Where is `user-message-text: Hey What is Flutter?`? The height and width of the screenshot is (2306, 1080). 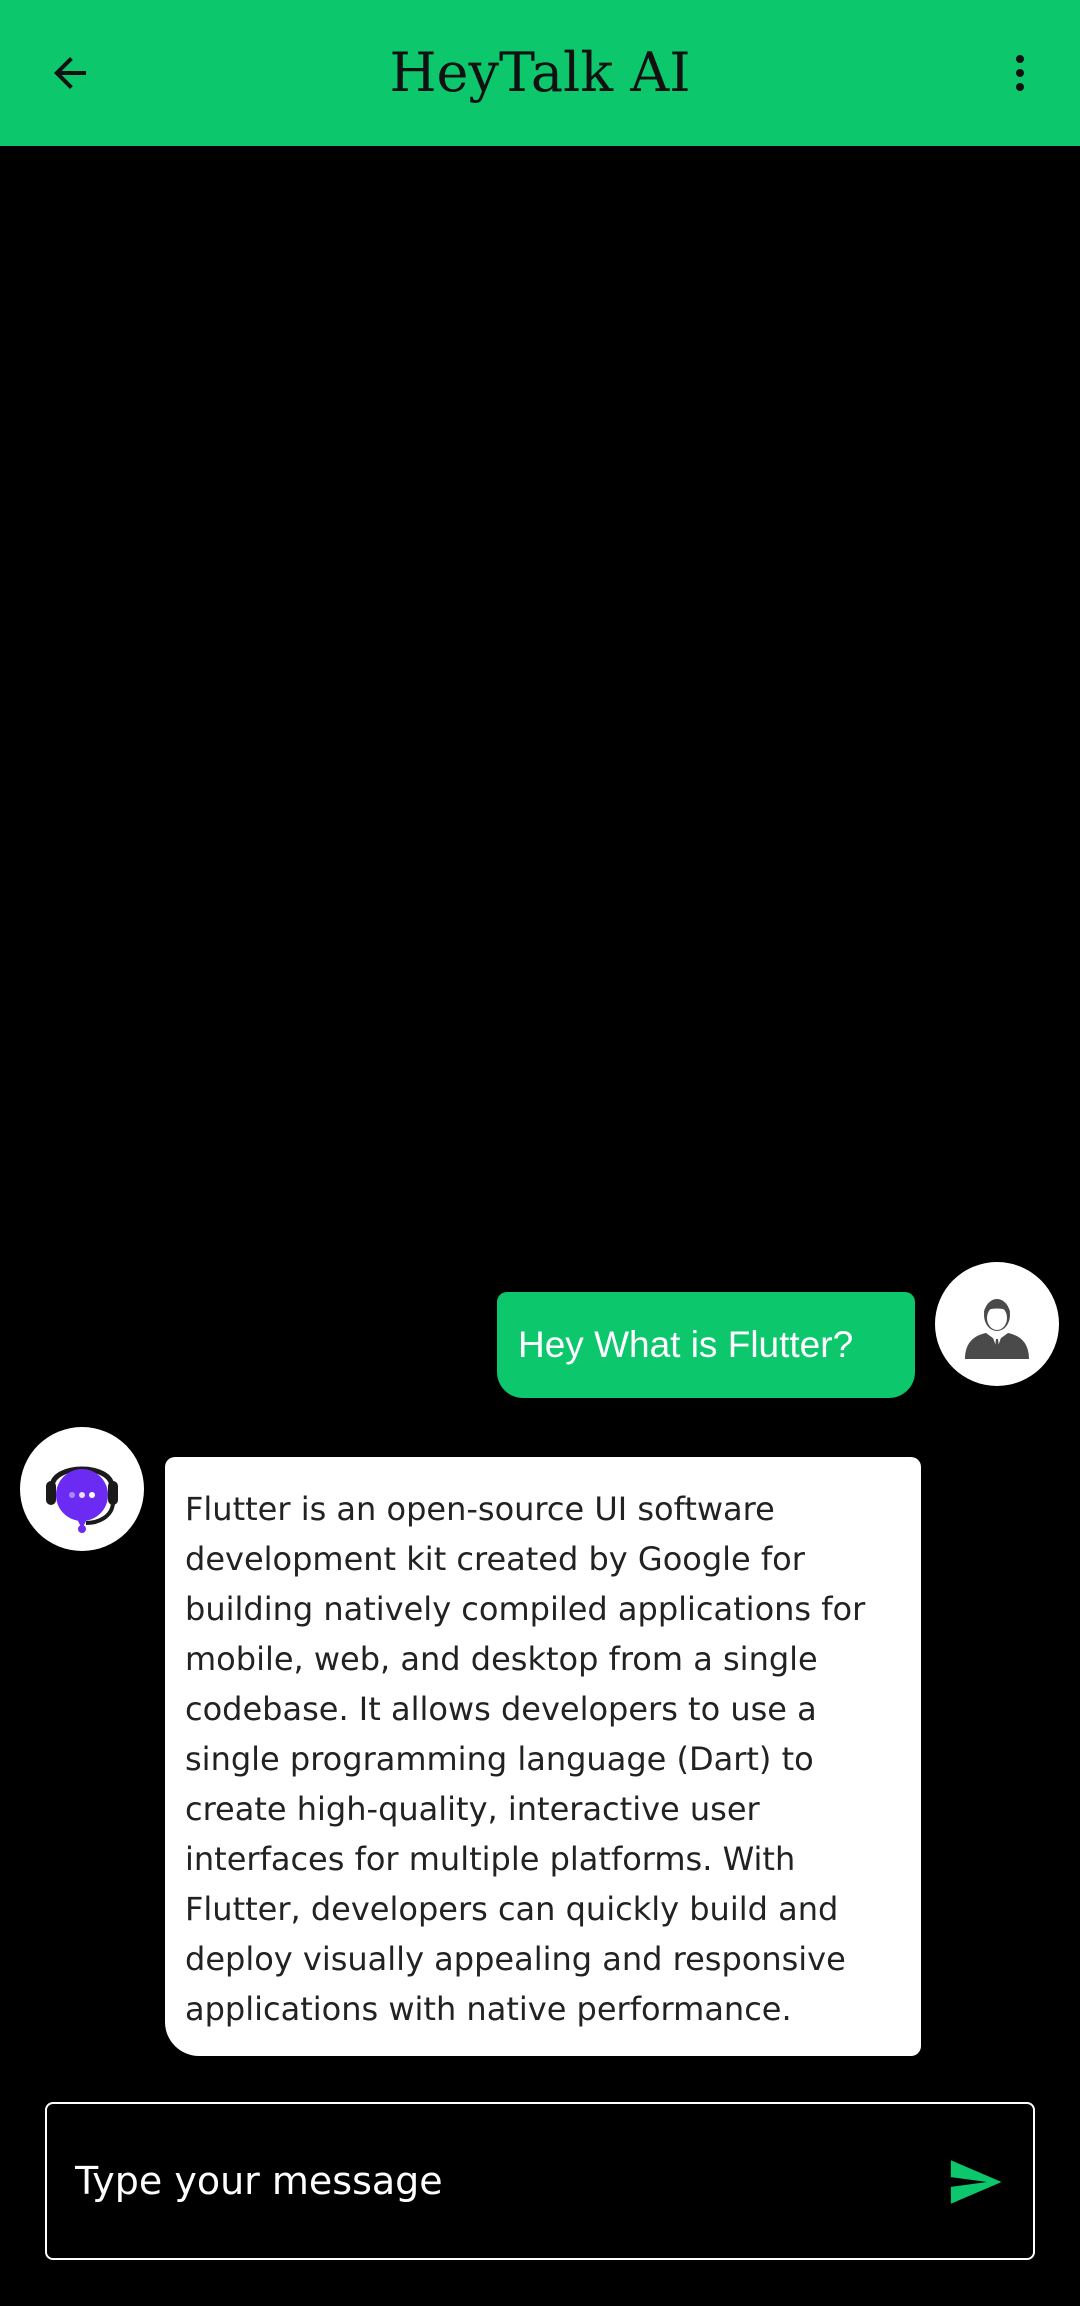
user-message-text: Hey What is Flutter? is located at coordinates (686, 1344).